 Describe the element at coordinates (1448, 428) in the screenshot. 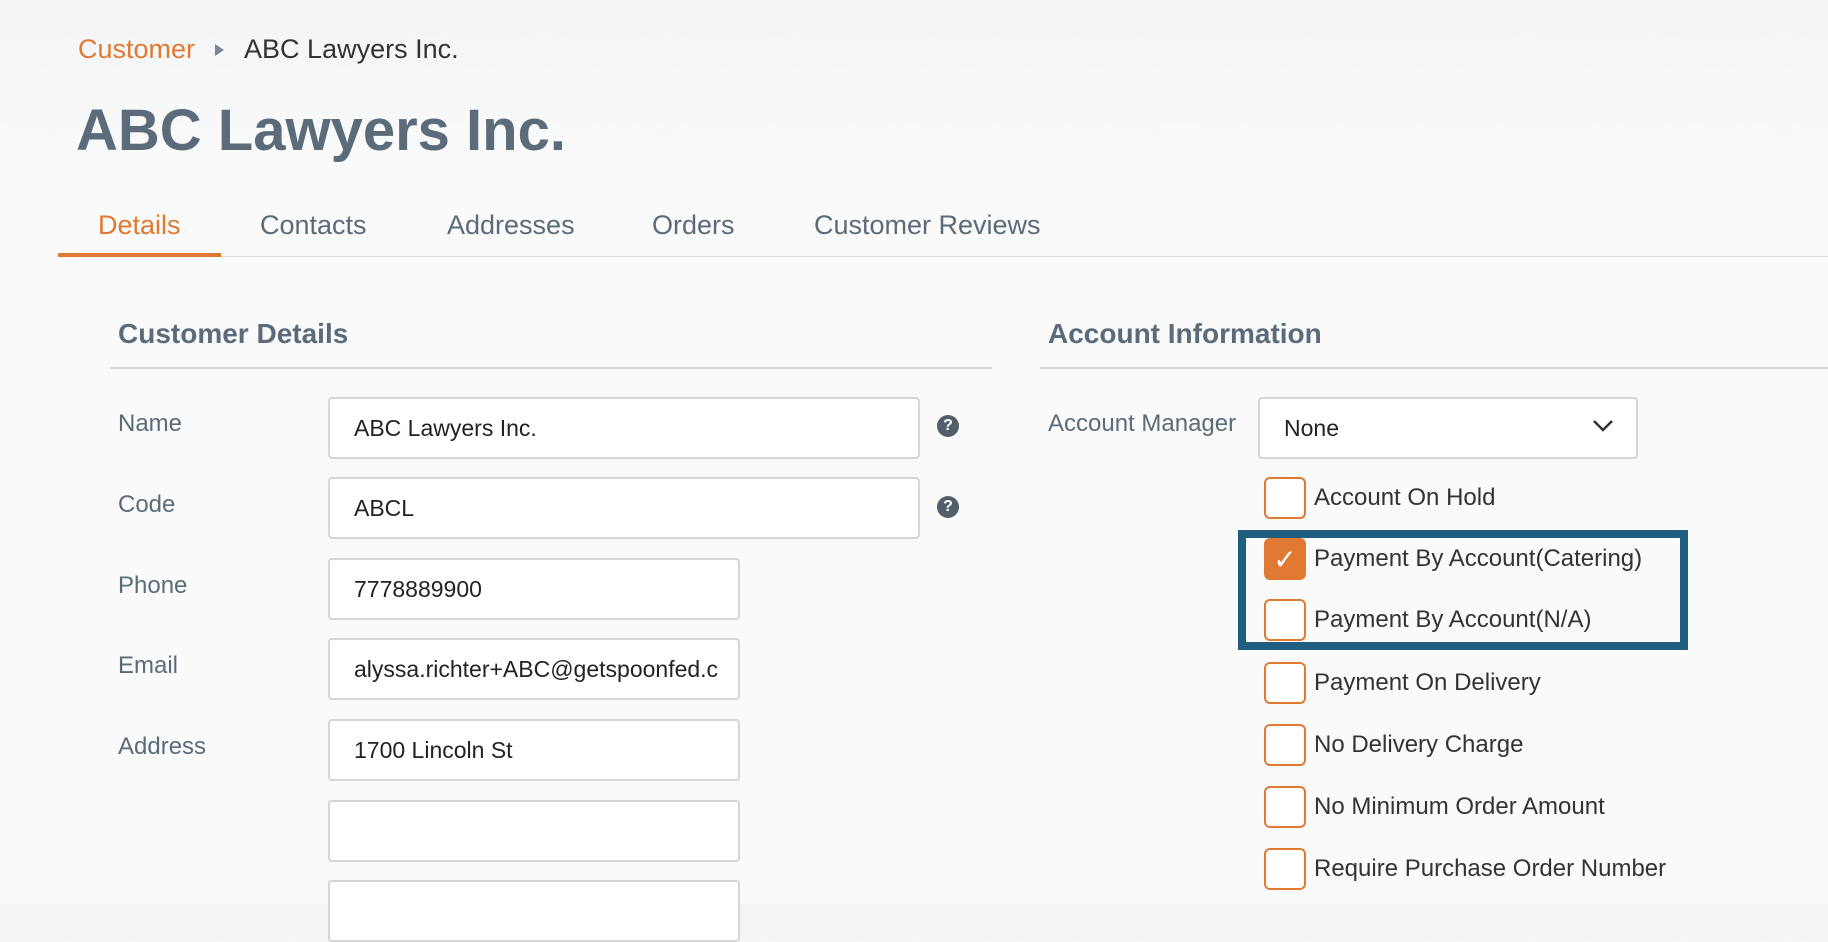

I see `account-manager-select: None` at that location.